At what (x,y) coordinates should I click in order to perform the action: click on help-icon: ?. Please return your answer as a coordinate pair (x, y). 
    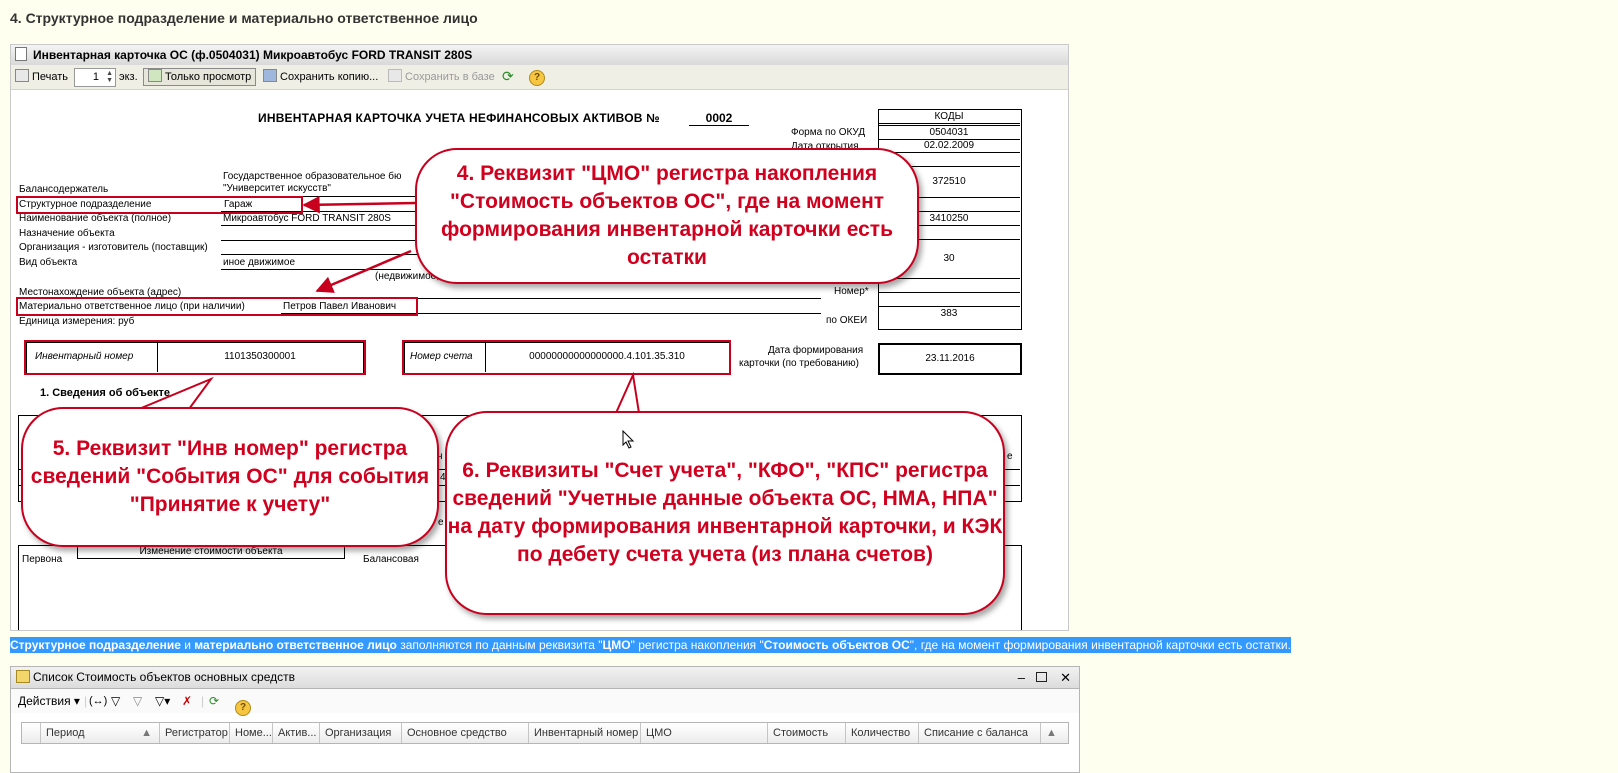
    Looking at the image, I should click on (243, 708).